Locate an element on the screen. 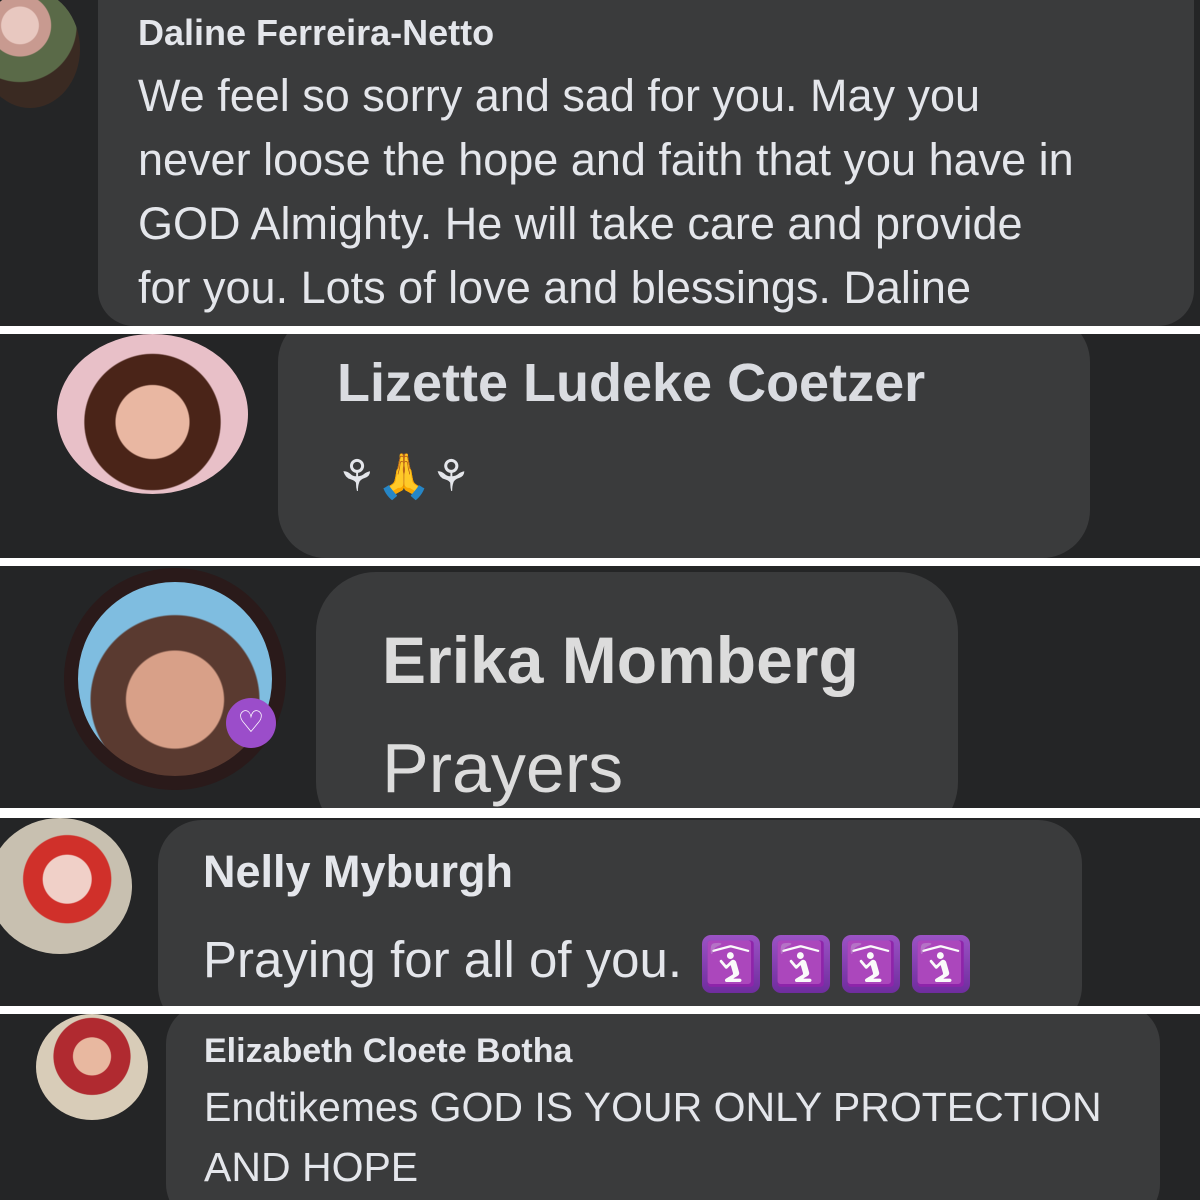 The image size is (1200, 1200). comment-author: Lizette Ludeke Coetzer is located at coordinates (631, 383).